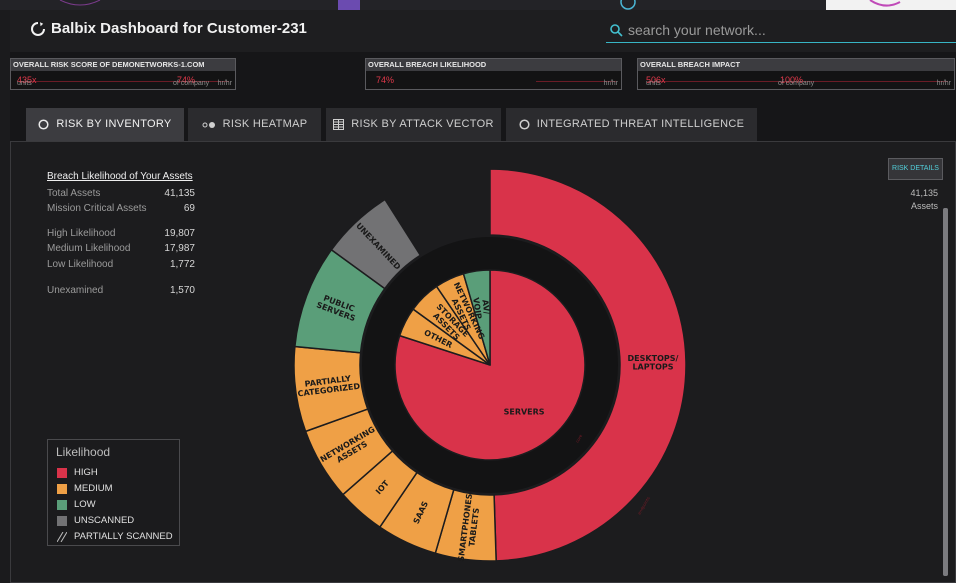 Image resolution: width=956 pixels, height=583 pixels. Describe the element at coordinates (123, 65) in the screenshot. I see `kpi-title: OVERALL RISK SCORE OF DEMONETWORKS-1.COM` at that location.